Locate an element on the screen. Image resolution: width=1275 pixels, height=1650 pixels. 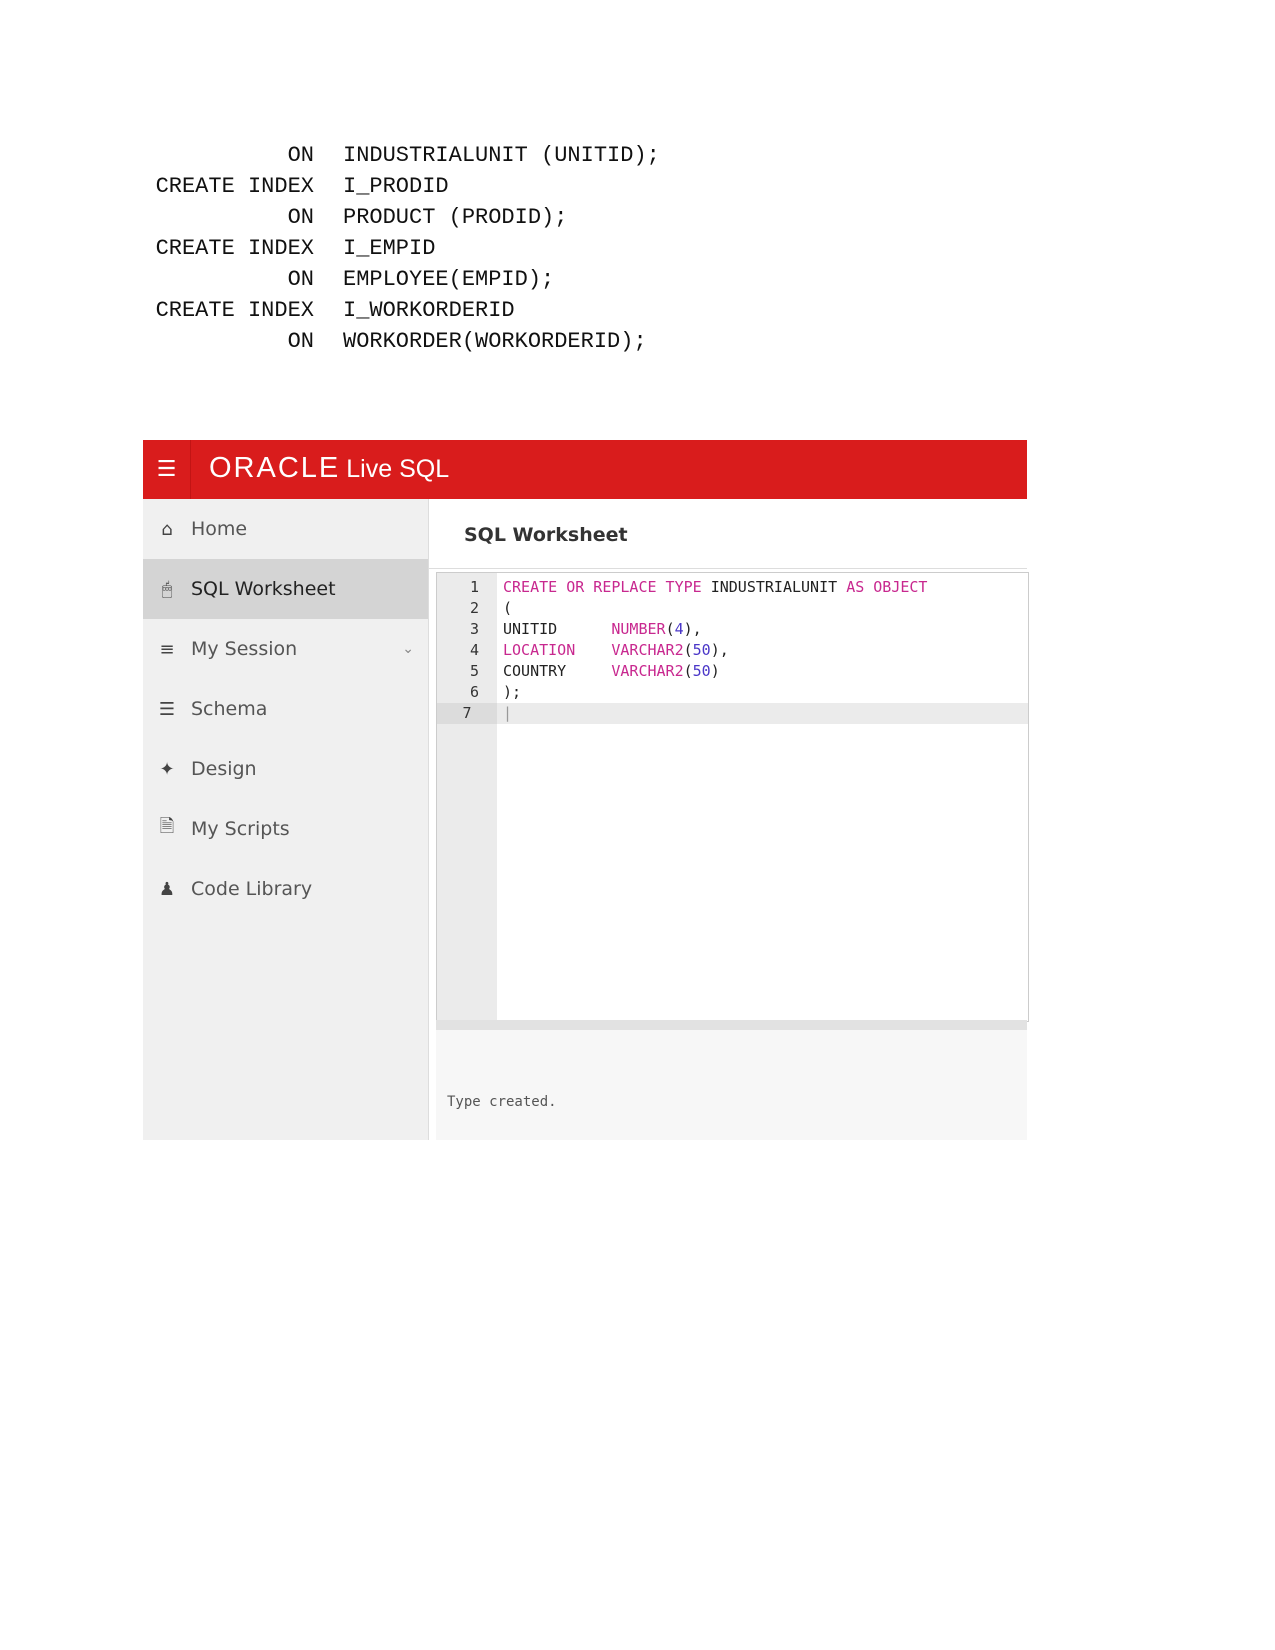
divider is located at coordinates (728, 568).